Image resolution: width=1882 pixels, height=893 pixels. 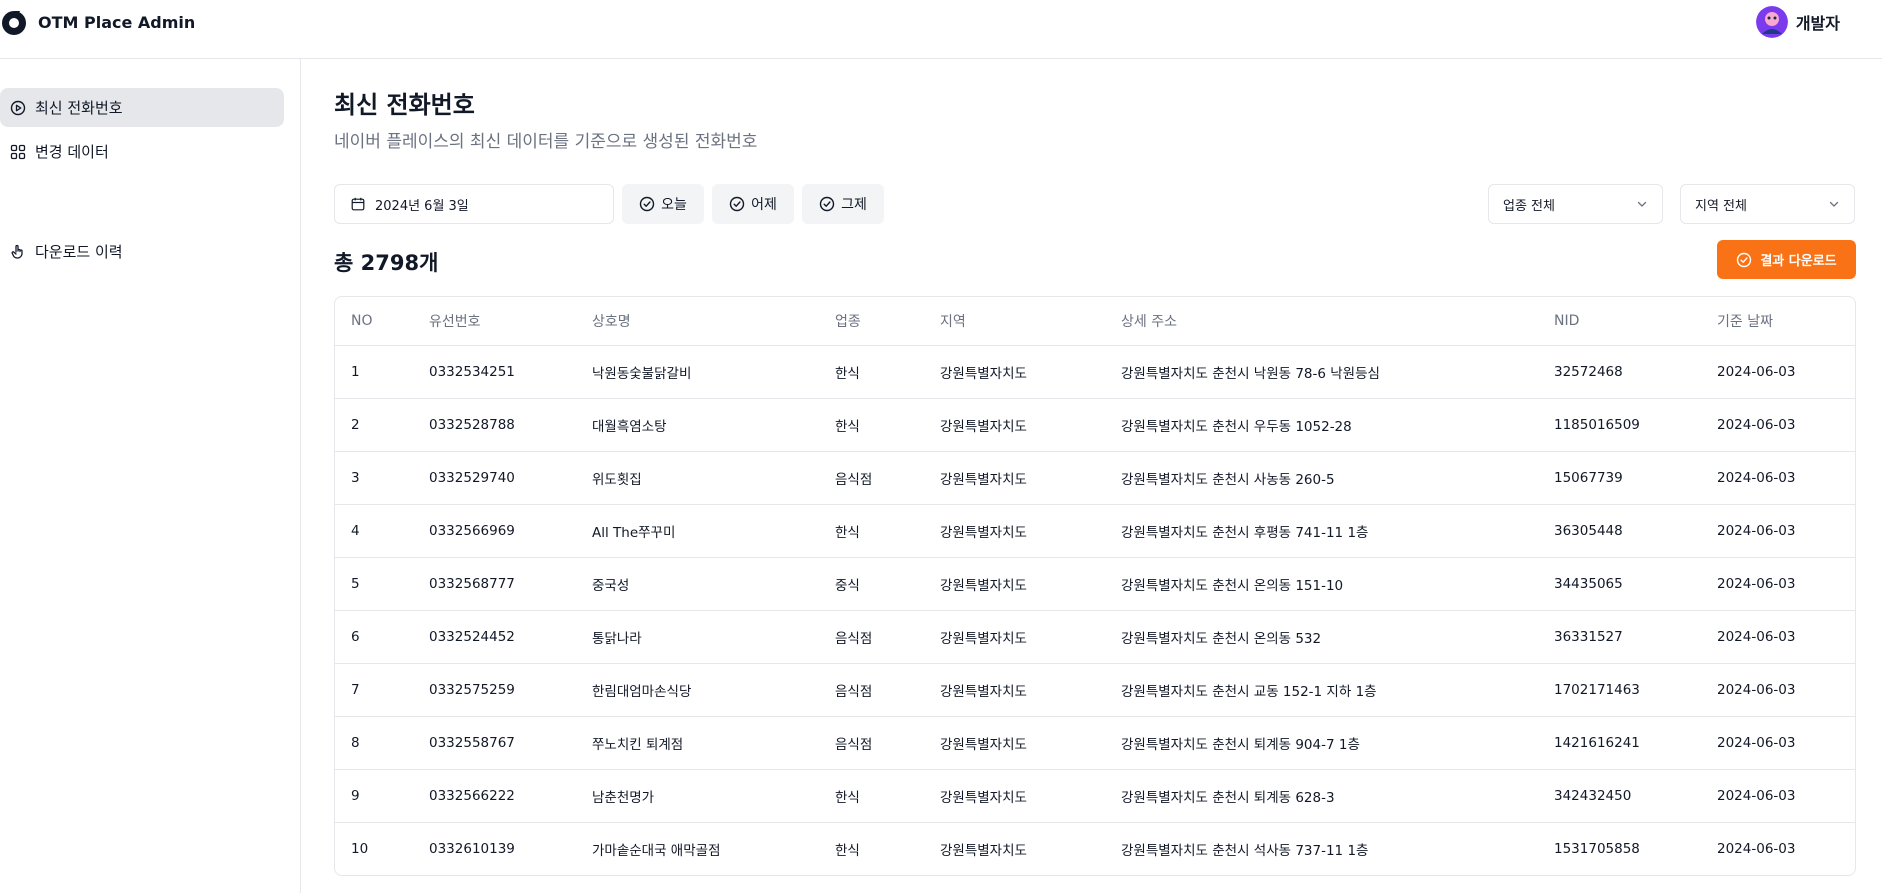 I want to click on column-header: NID, so click(x=1619, y=321).